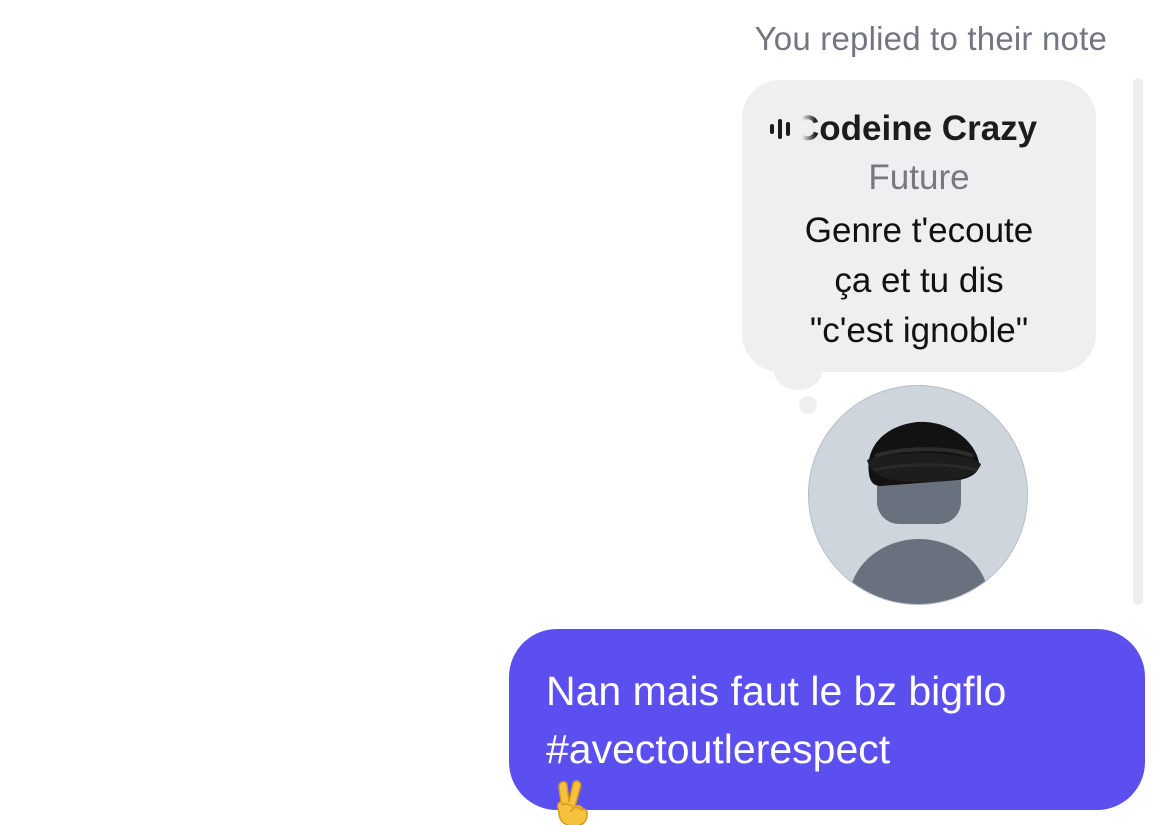 Image resolution: width=1169 pixels, height=825 pixels. Describe the element at coordinates (919, 512) in the screenshot. I see `default-person-avatar-icon` at that location.